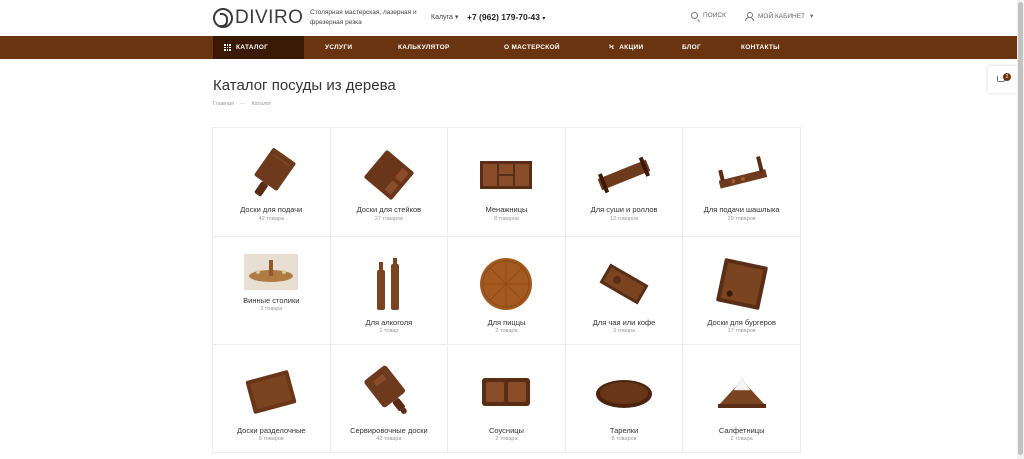 The image size is (1024, 459). Describe the element at coordinates (741, 430) in the screenshot. I see `category-name: Салфетницы` at that location.